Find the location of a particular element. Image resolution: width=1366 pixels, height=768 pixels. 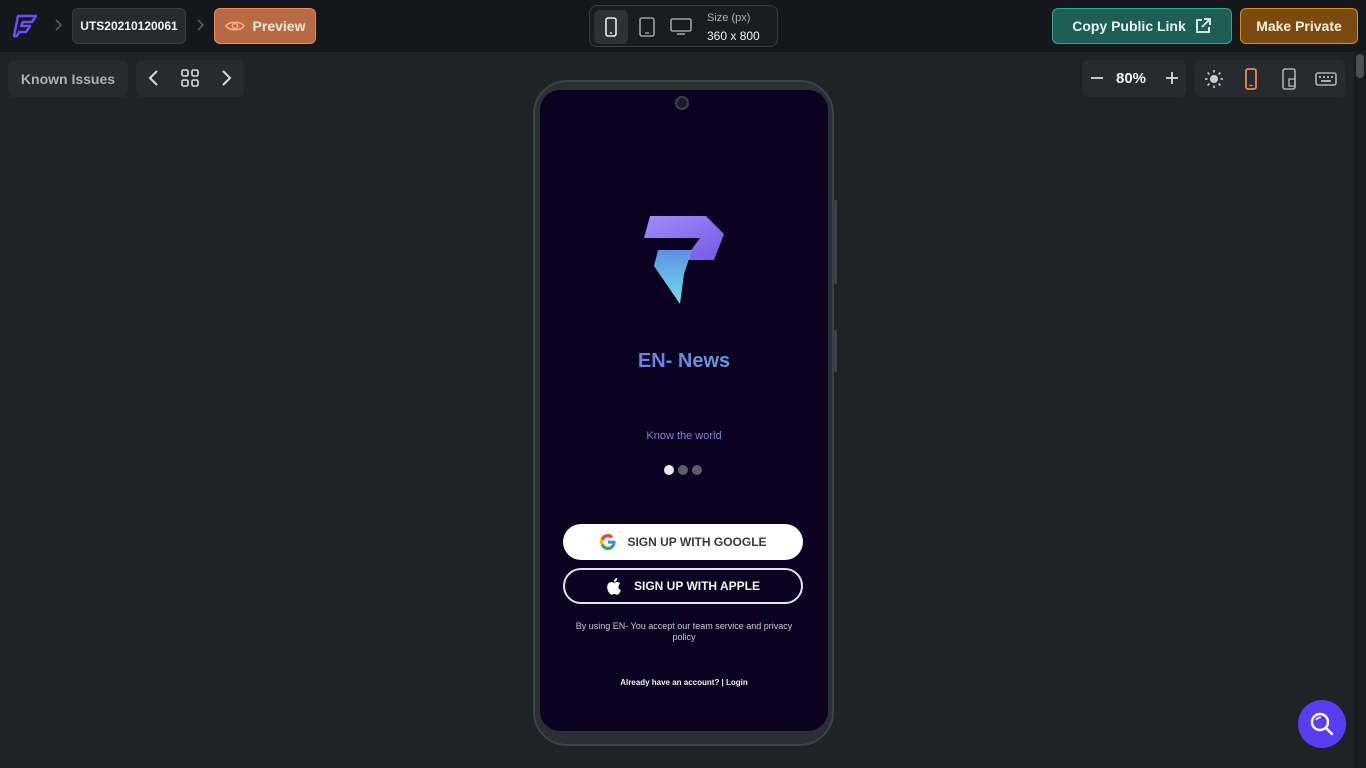

phone-frame-icon is located at coordinates (1251, 79).